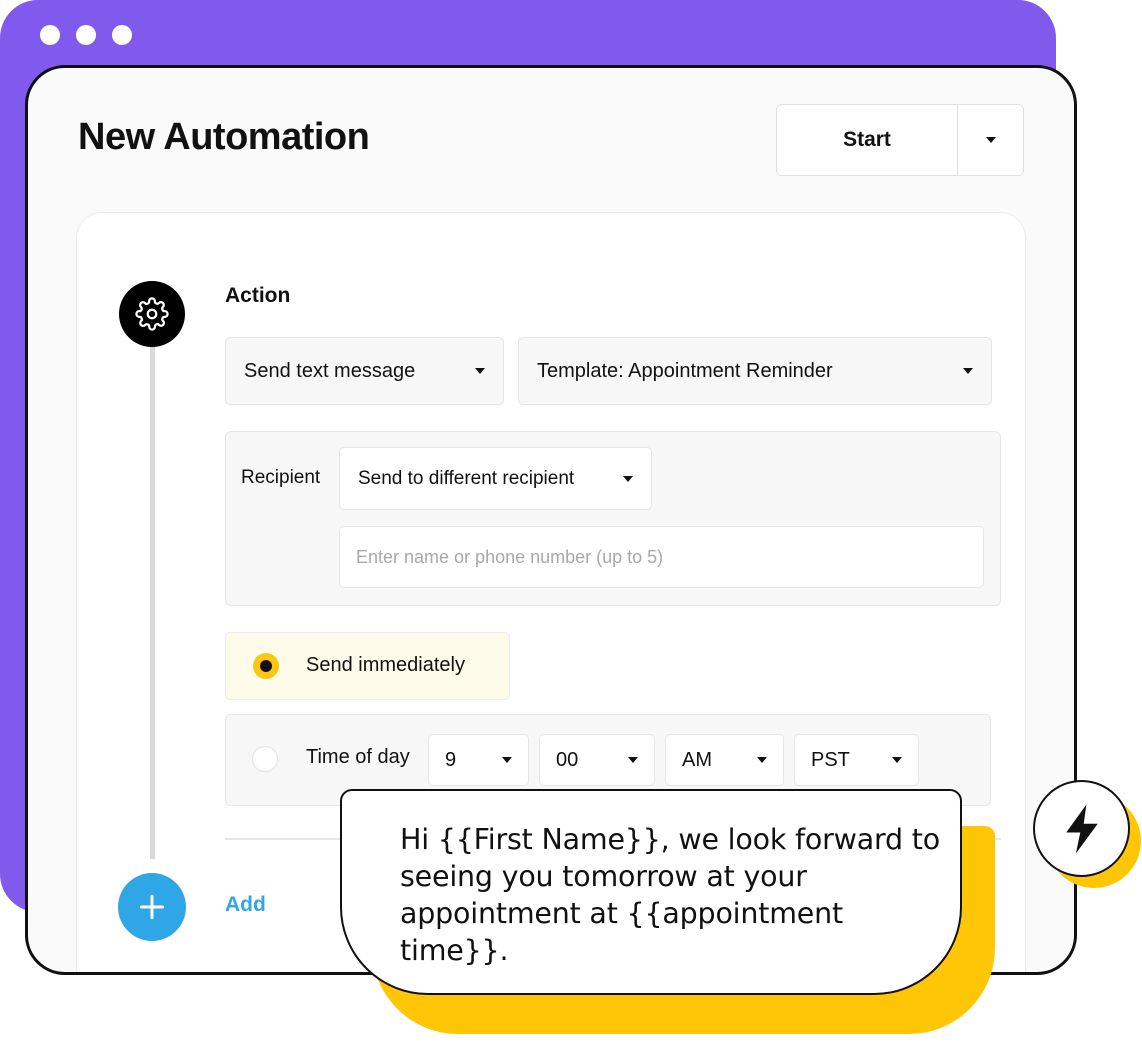 The image size is (1142, 1050). I want to click on action-step-marker, so click(152, 314).